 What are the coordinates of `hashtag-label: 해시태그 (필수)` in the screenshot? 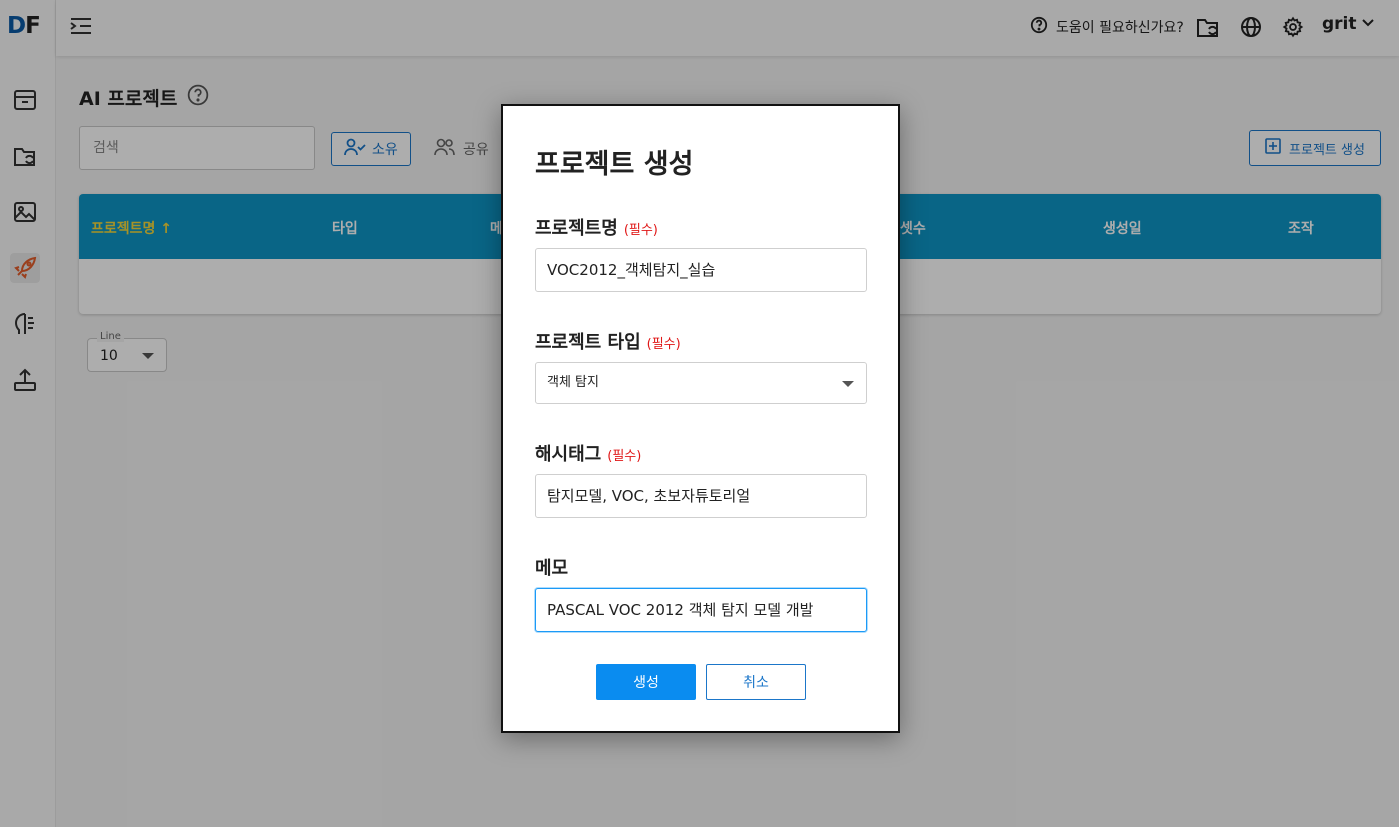 It's located at (588, 454).